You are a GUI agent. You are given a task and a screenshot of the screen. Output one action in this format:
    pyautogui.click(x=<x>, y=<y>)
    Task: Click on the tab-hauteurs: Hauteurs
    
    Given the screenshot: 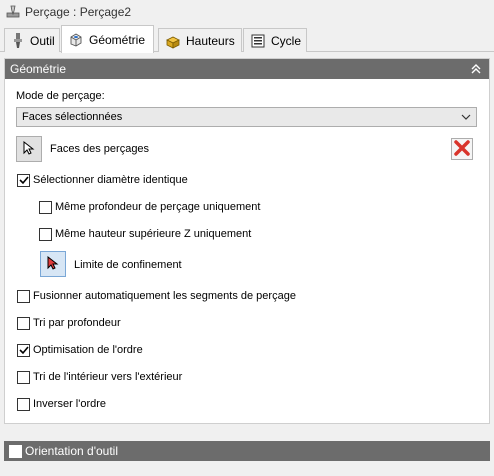 What is the action you would take?
    pyautogui.click(x=200, y=40)
    